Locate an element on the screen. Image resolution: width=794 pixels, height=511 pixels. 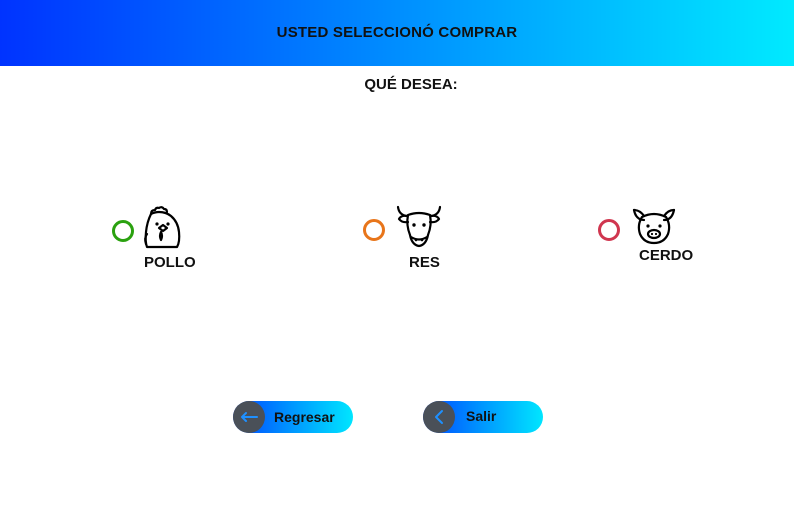
chevron-left-icon is located at coordinates (439, 417).